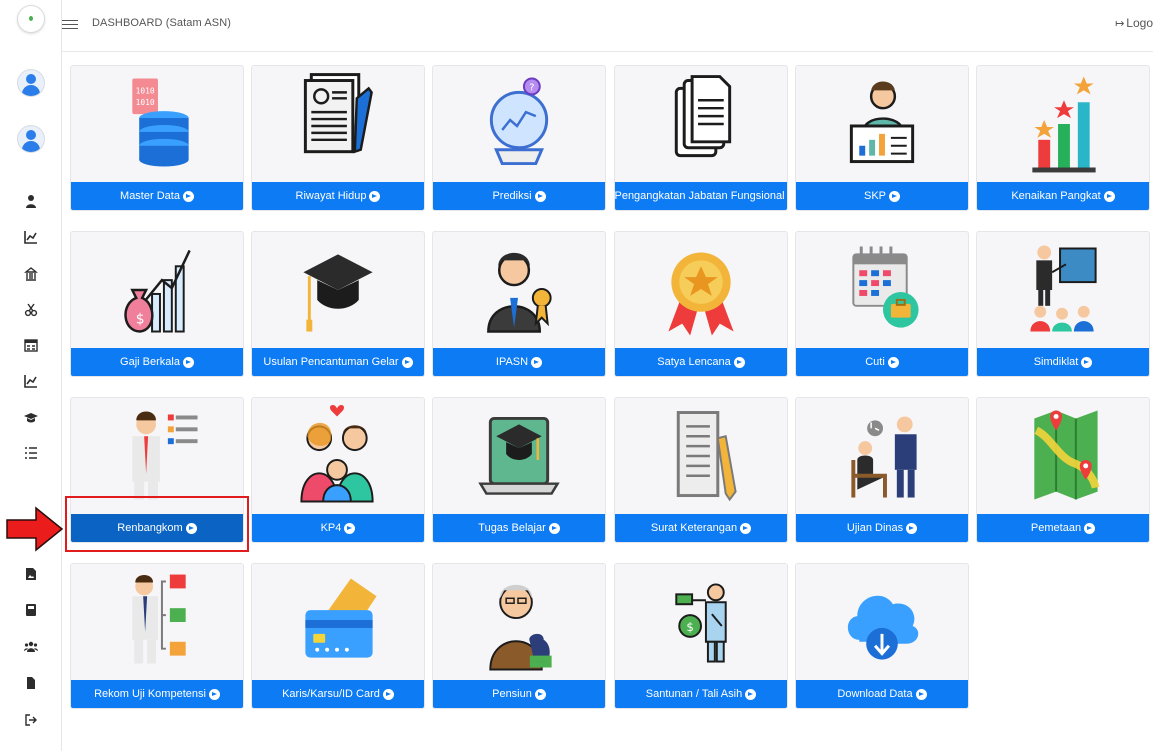 Image resolution: width=1153 pixels, height=751 pixels. What do you see at coordinates (31, 83) in the screenshot?
I see `avatar` at bounding box center [31, 83].